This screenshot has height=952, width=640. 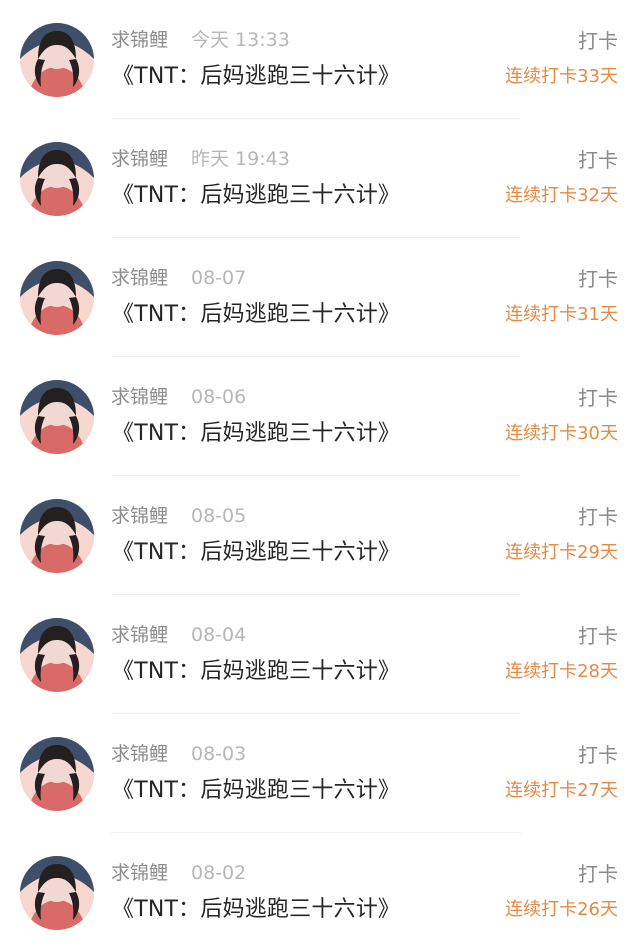 What do you see at coordinates (320, 297) in the screenshot?
I see `list-item: 求锦鲤 08-07 《TNT：后妈逃跑三十六计》 打卡 连续打卡31天` at bounding box center [320, 297].